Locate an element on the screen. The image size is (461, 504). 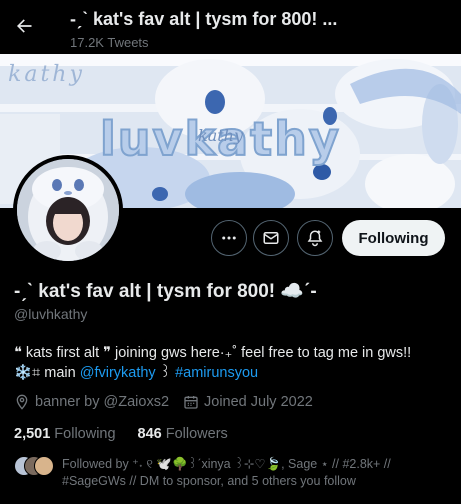
bio-main-prefix: ❄️⌗ main is located at coordinates (47, 373).